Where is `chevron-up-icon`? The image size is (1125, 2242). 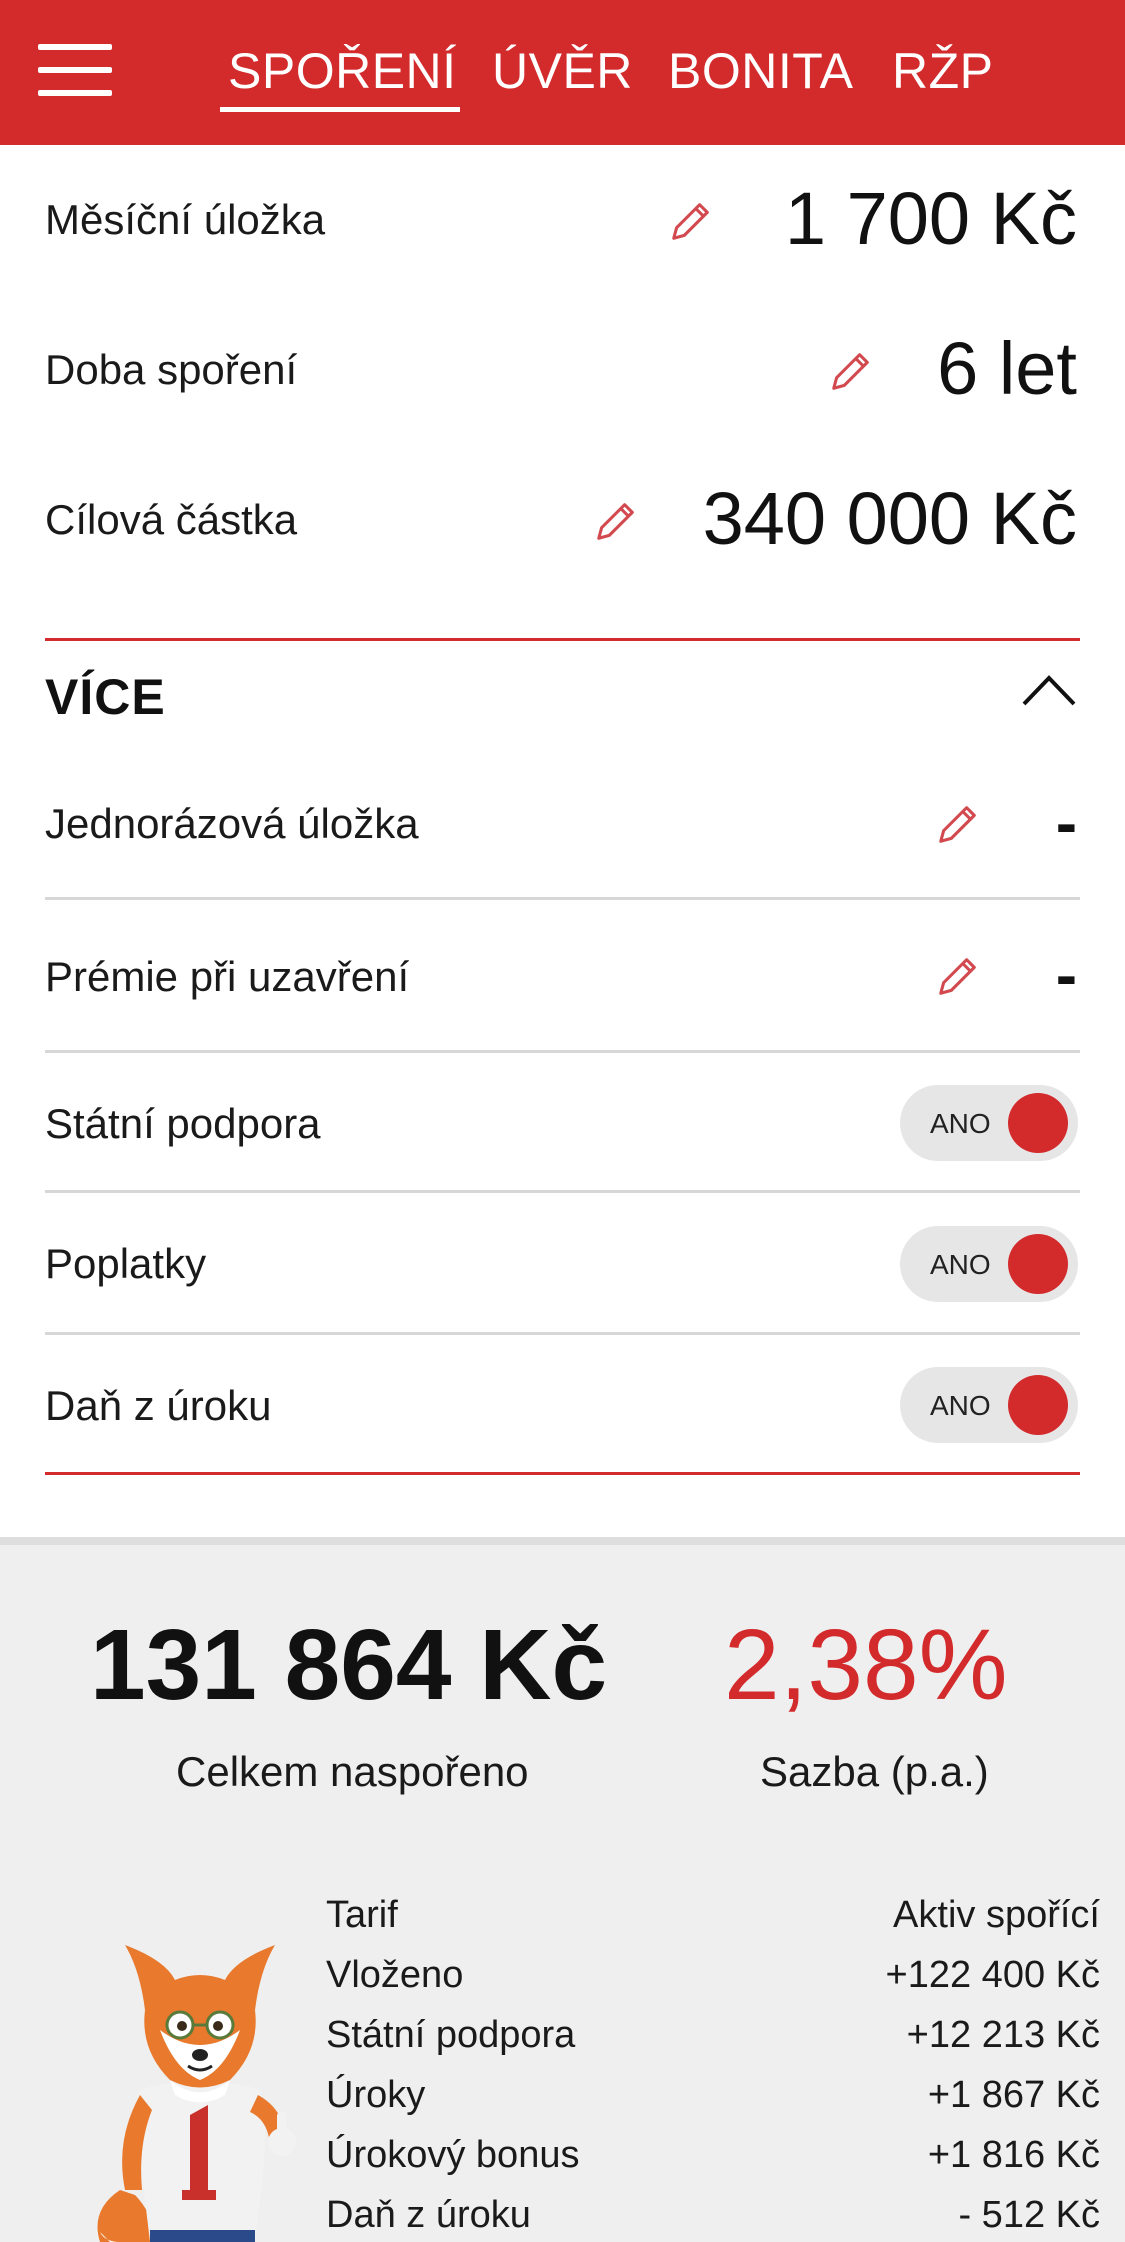 chevron-up-icon is located at coordinates (1049, 690).